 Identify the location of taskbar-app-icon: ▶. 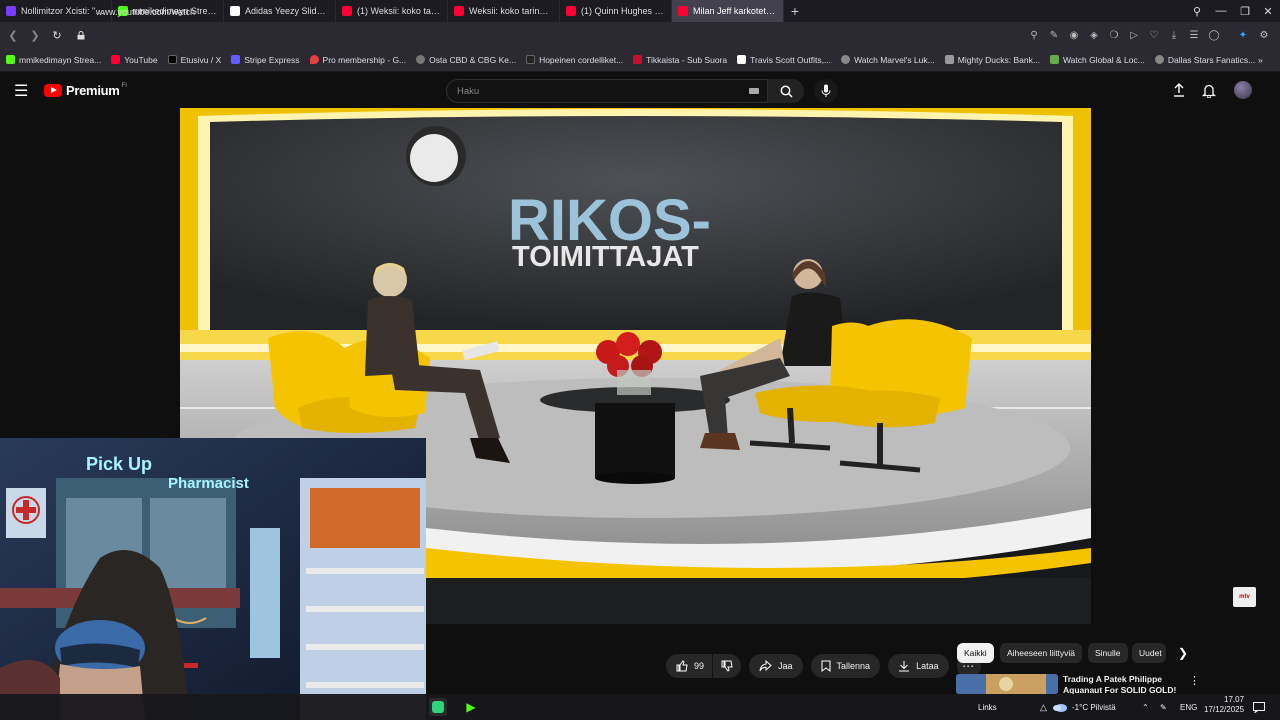
(471, 707).